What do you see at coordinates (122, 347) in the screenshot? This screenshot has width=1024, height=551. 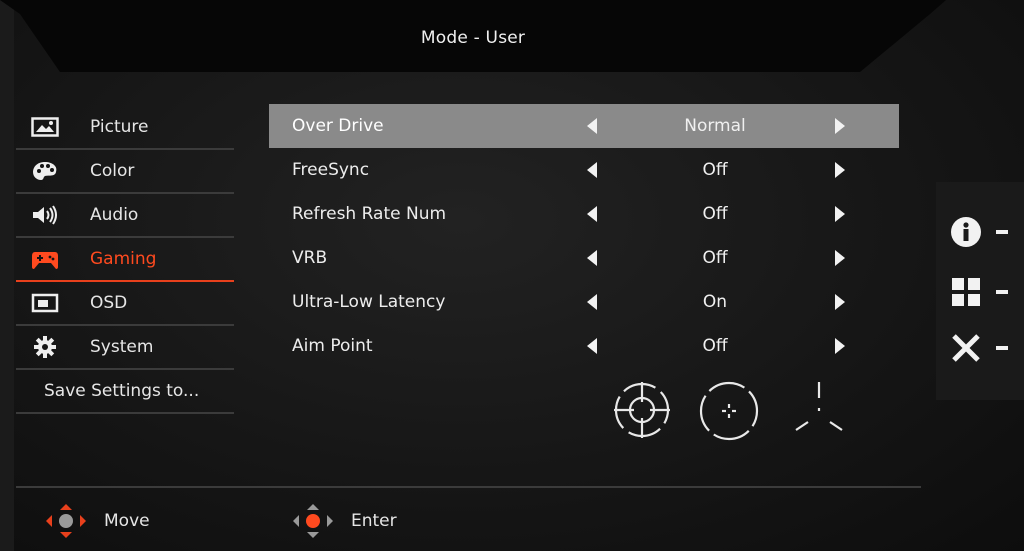 I see `nav-label-system: System` at bounding box center [122, 347].